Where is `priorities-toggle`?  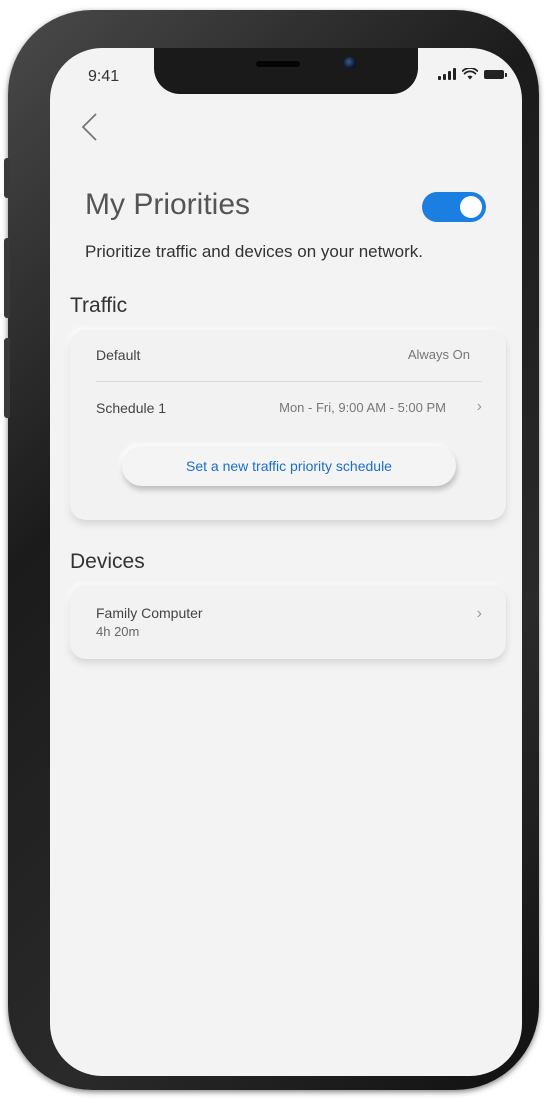
priorities-toggle is located at coordinates (454, 207).